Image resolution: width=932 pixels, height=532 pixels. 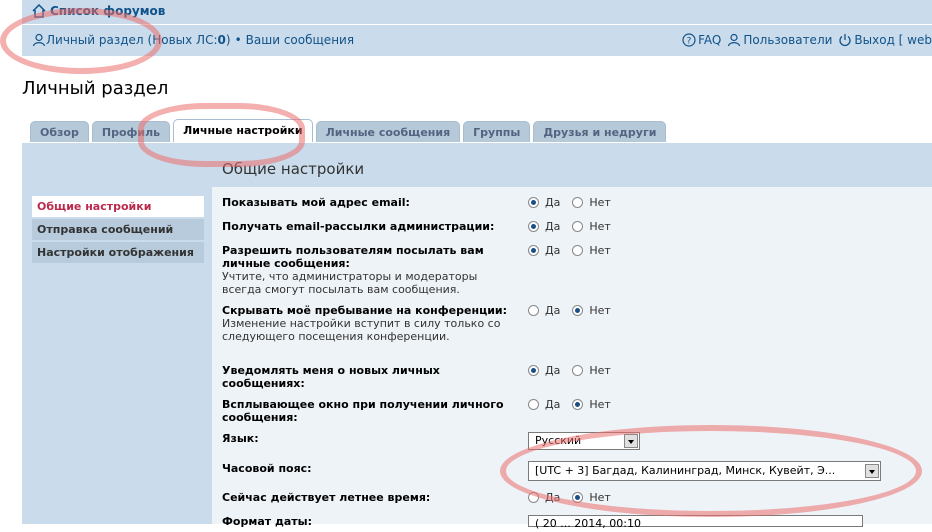 I want to click on tab-preferences: Личные настройки, so click(x=243, y=130).